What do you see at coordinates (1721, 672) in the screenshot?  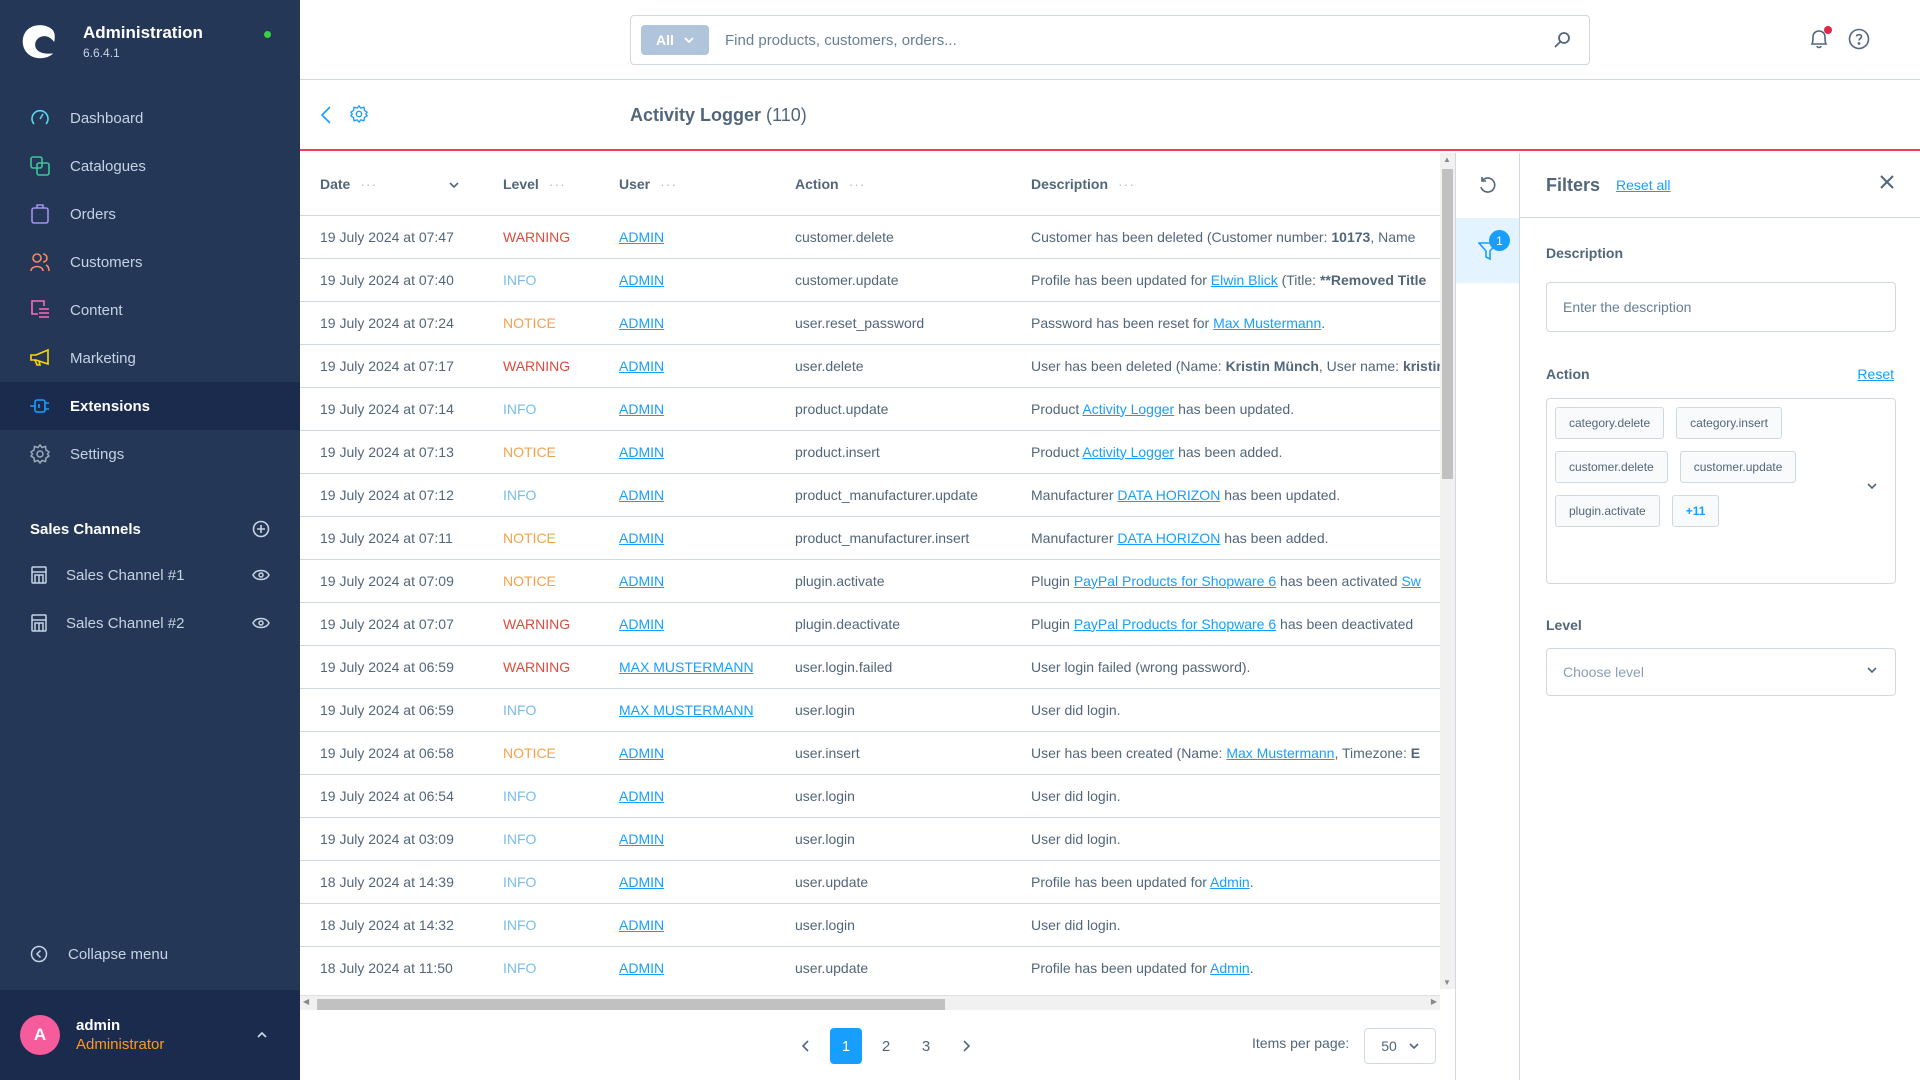 I see `level-filter-select: Choose level` at bounding box center [1721, 672].